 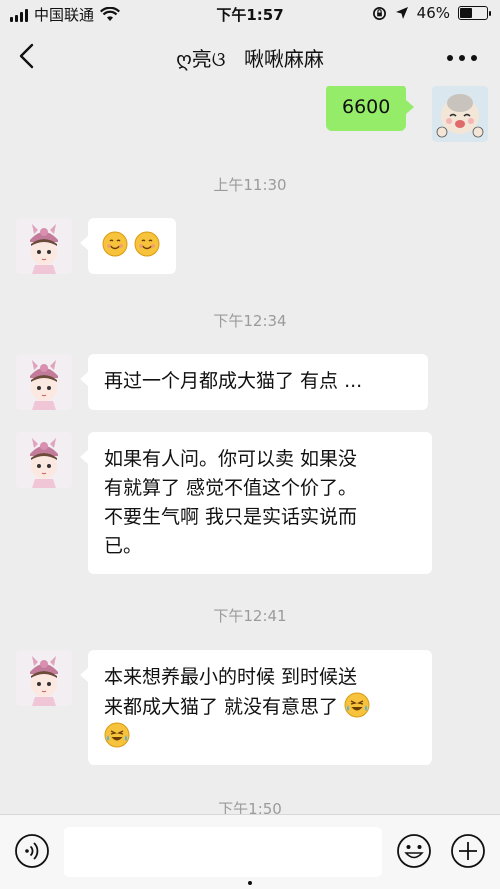 I want to click on message-line: 如果有人问。你可以卖 如果没, so click(x=231, y=459).